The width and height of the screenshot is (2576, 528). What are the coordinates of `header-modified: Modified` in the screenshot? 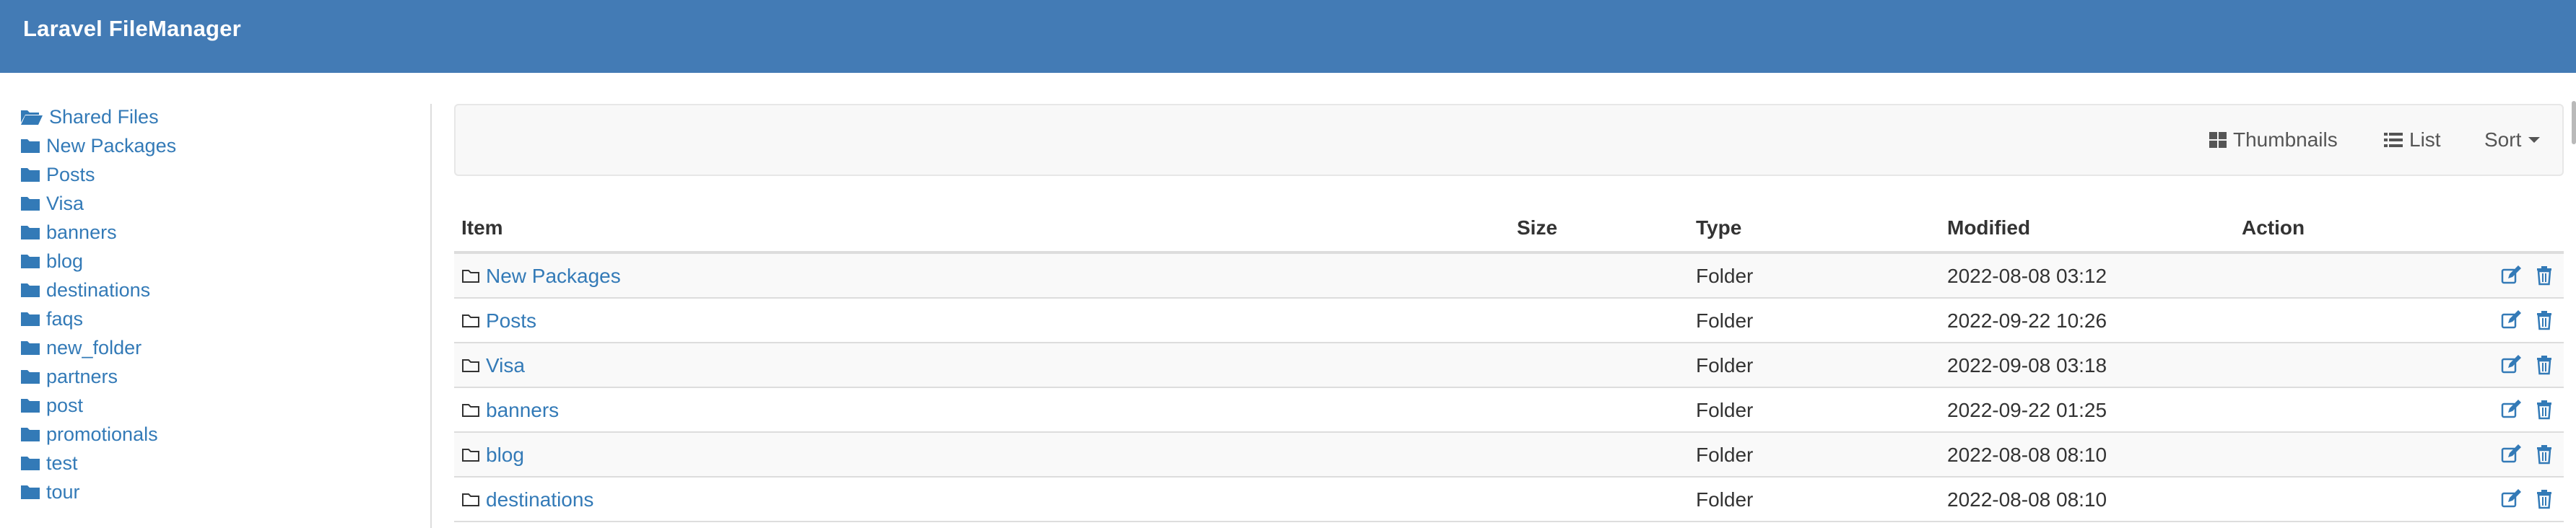 It's located at (1988, 228).